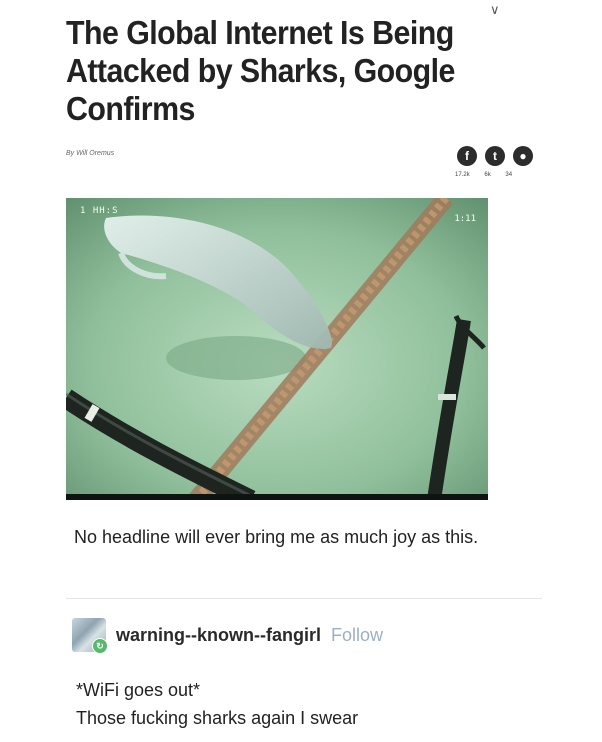 The width and height of the screenshot is (602, 742). What do you see at coordinates (100, 646) in the screenshot?
I see `reblog-badge-icon: ↻` at bounding box center [100, 646].